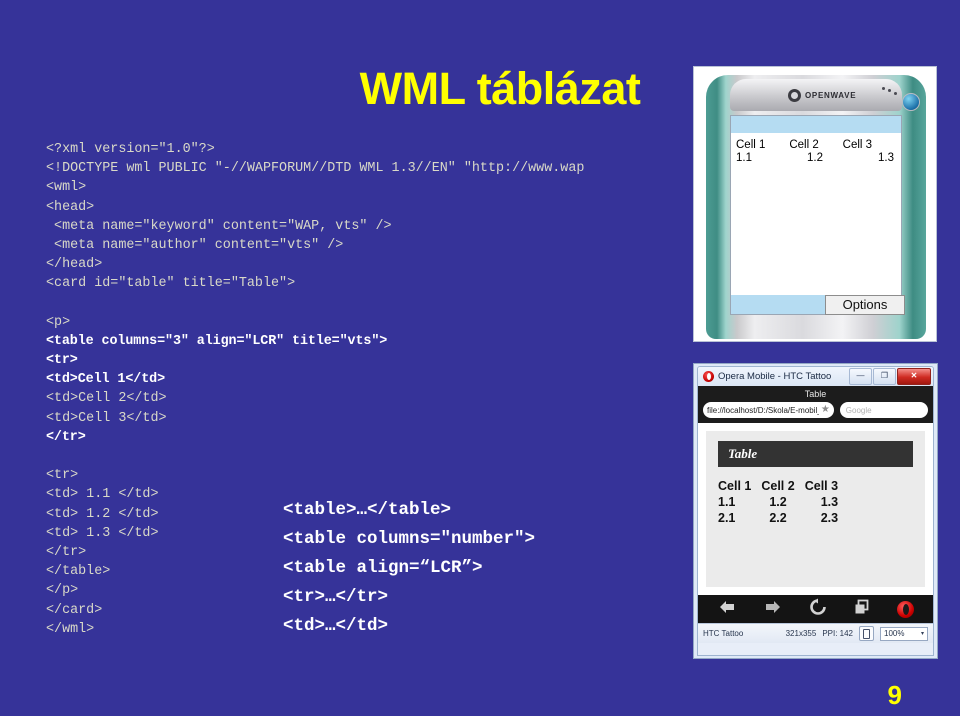 This screenshot has width=960, height=716. Describe the element at coordinates (829, 518) in the screenshot. I see `table-cell: 2.3` at that location.